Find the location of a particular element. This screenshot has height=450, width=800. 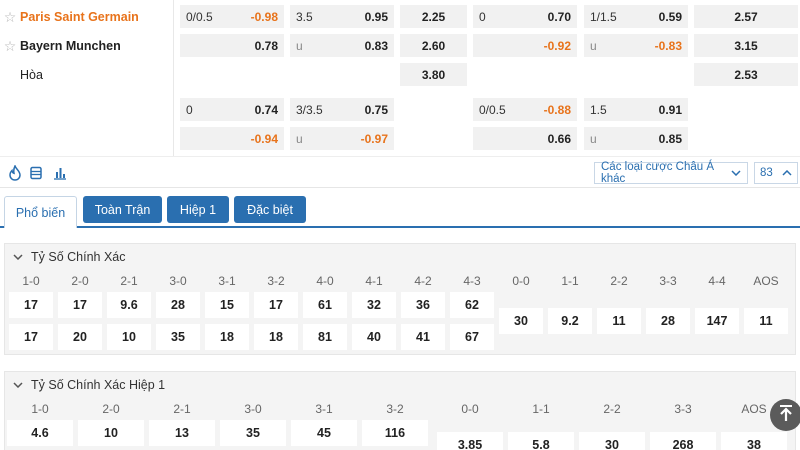

odds-value: -0.97 is located at coordinates (374, 138).